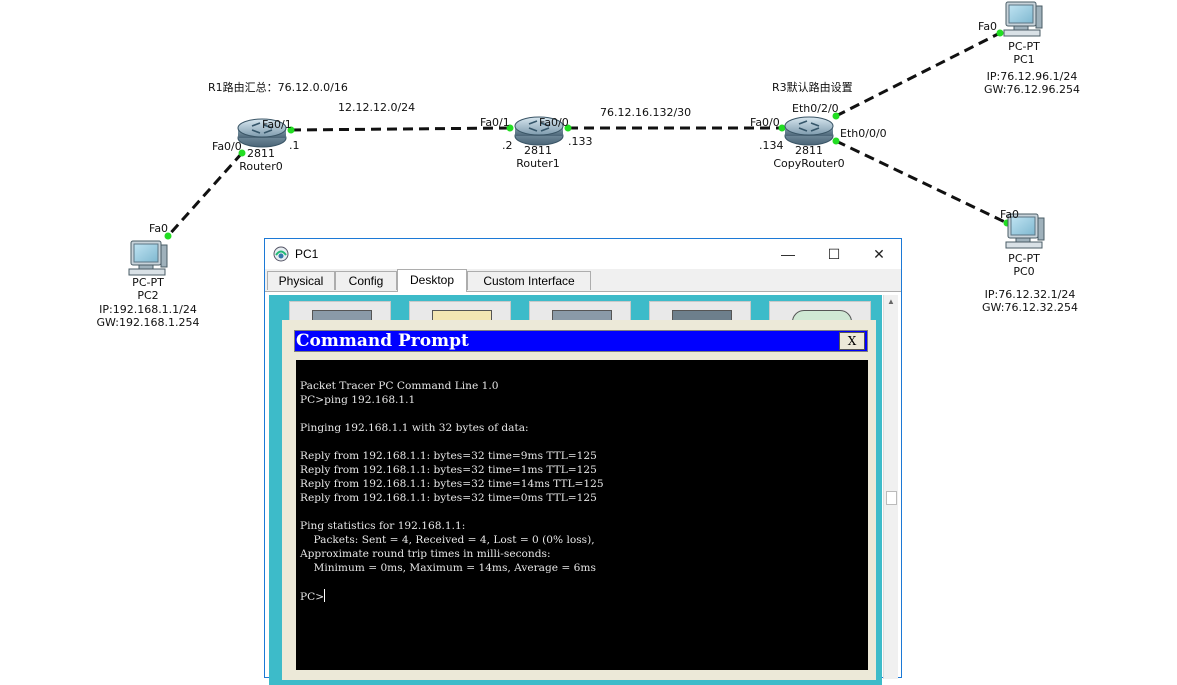 The image size is (1177, 685). Describe the element at coordinates (1024, 271) in the screenshot. I see `device-name-label: PC0` at that location.